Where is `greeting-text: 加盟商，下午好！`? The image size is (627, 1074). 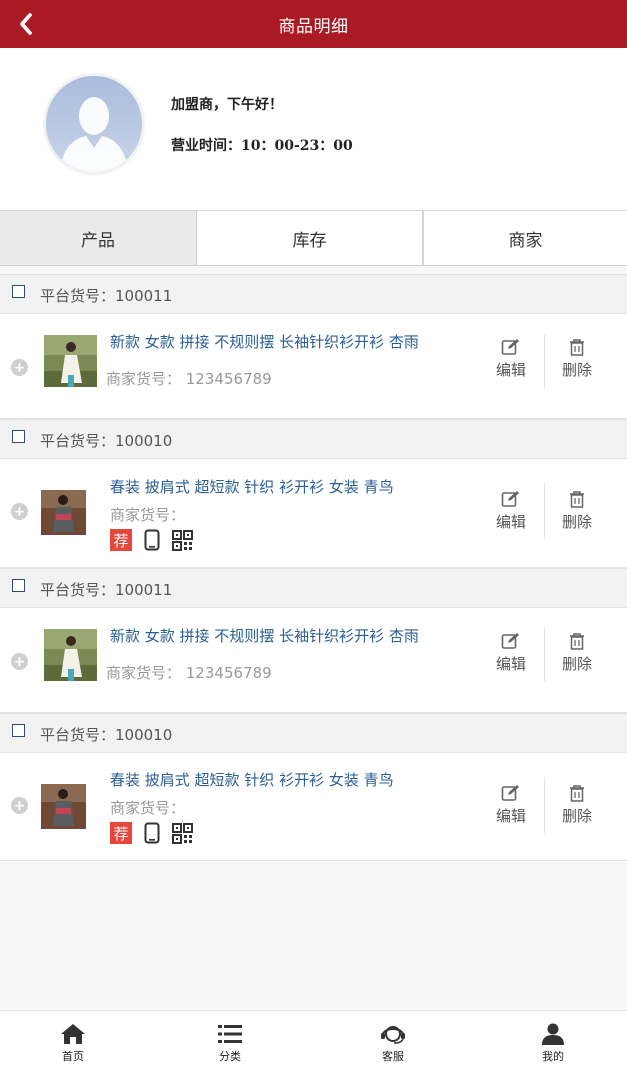
greeting-text: 加盟商，下午好！ is located at coordinates (227, 105).